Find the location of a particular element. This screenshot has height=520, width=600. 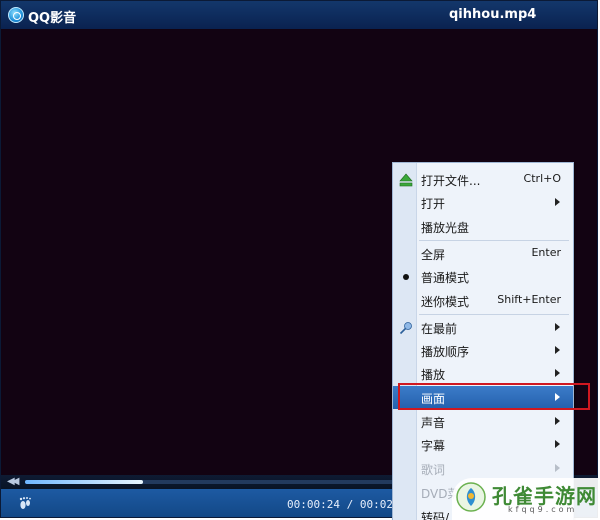

menu-item-label: 转码/ is located at coordinates (435, 515).